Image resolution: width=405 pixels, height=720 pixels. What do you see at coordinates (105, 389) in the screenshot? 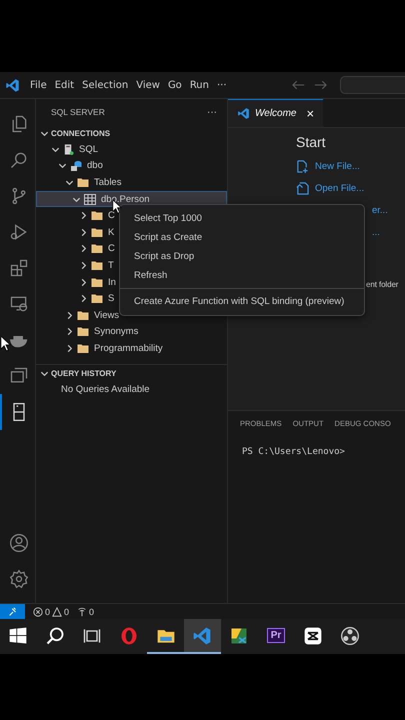
I see `empty-message: No Queries Available` at bounding box center [105, 389].